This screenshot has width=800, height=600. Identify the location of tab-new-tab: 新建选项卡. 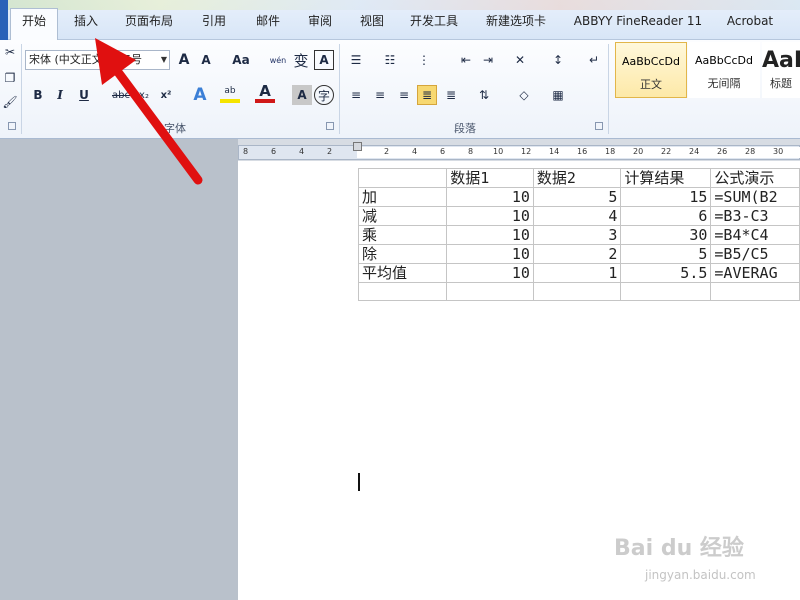
(516, 22).